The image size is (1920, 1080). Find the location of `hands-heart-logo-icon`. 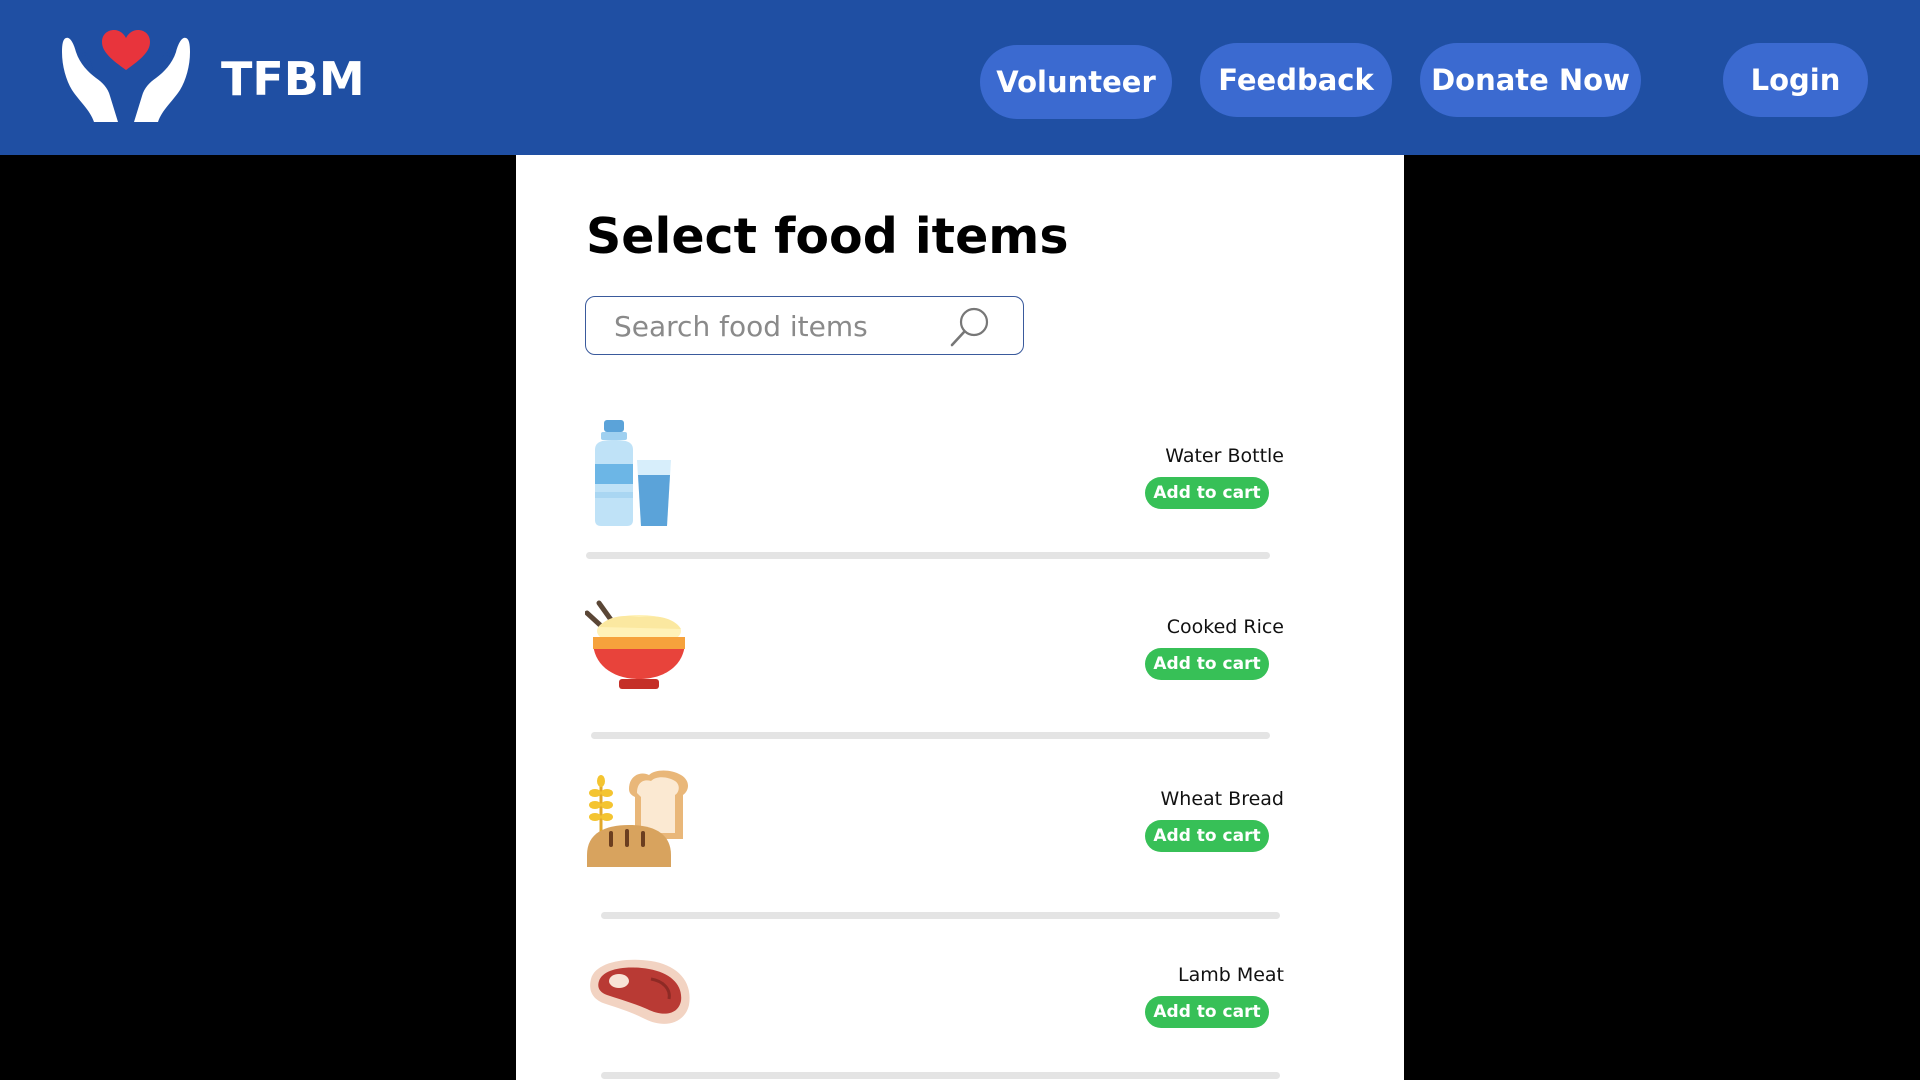

hands-heart-logo-icon is located at coordinates (126, 77).